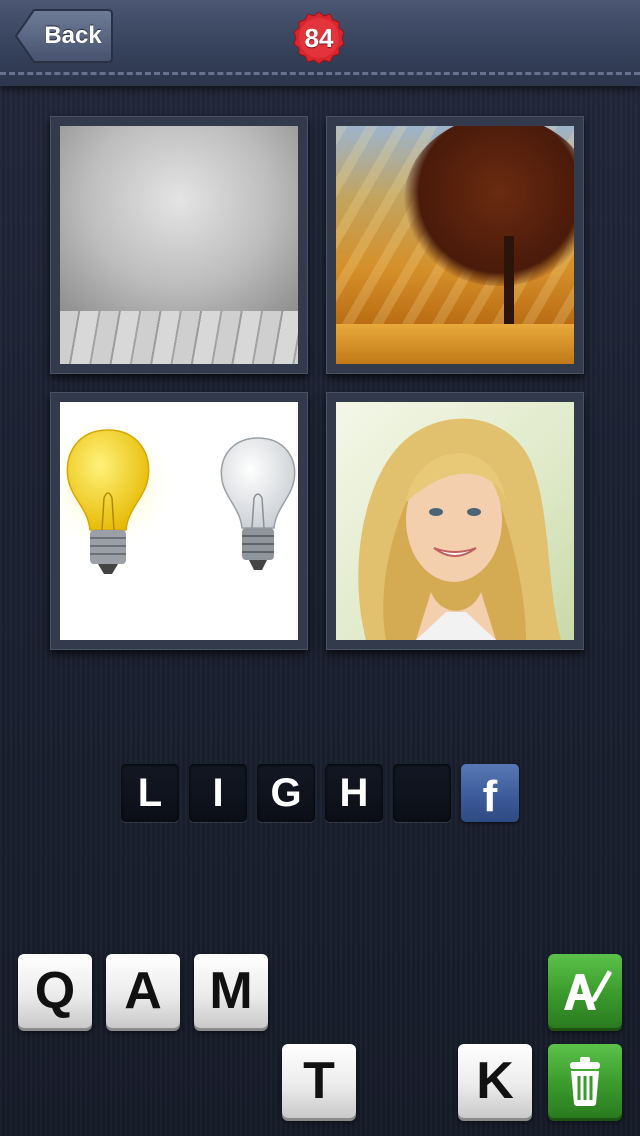  What do you see at coordinates (286, 793) in the screenshot?
I see `answer-slot-3: G` at bounding box center [286, 793].